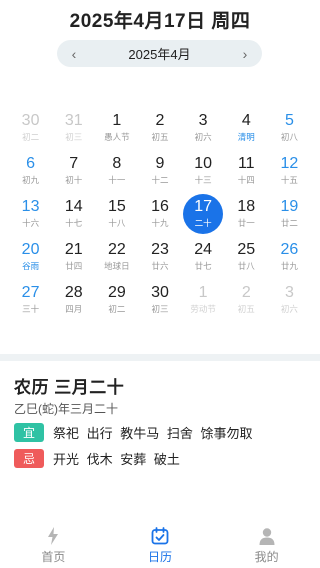 The width and height of the screenshot is (320, 568). What do you see at coordinates (29, 458) in the screenshot?
I see `ji-badge: 忌` at bounding box center [29, 458].